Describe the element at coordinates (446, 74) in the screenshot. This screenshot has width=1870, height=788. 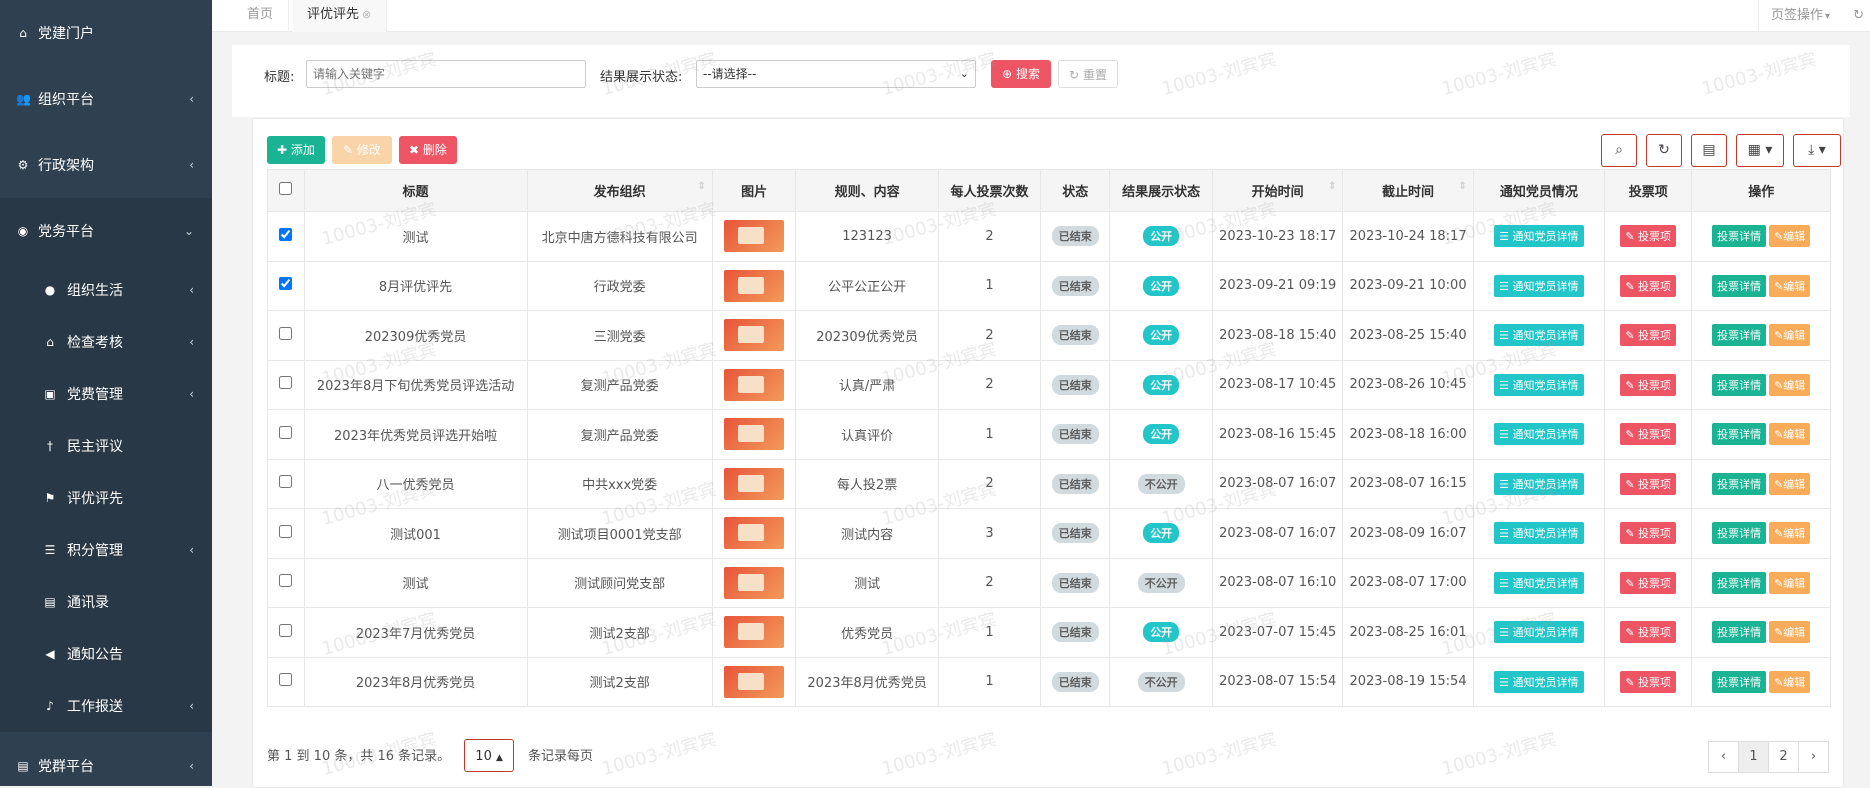
I see `title-search-input` at that location.